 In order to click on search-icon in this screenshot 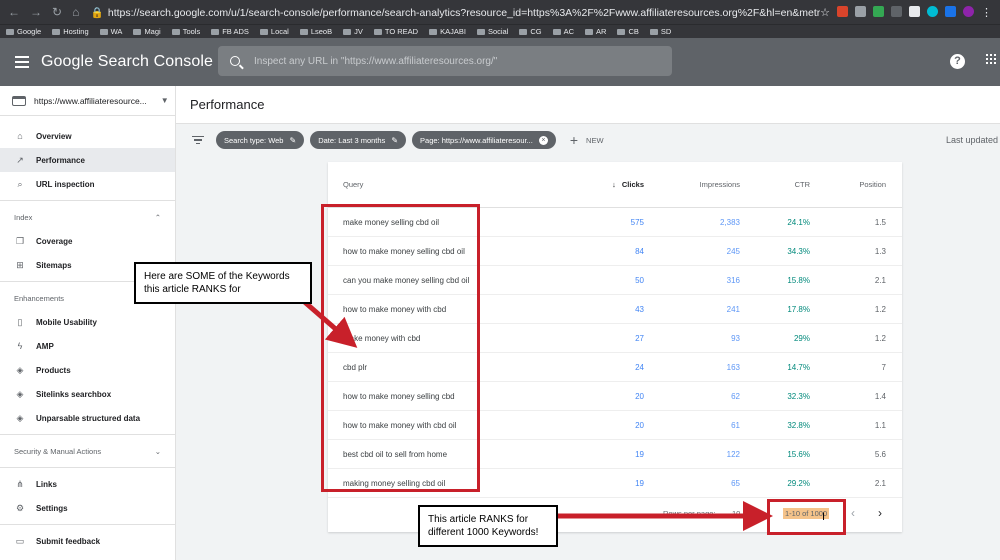, I will do `click(235, 61)`.